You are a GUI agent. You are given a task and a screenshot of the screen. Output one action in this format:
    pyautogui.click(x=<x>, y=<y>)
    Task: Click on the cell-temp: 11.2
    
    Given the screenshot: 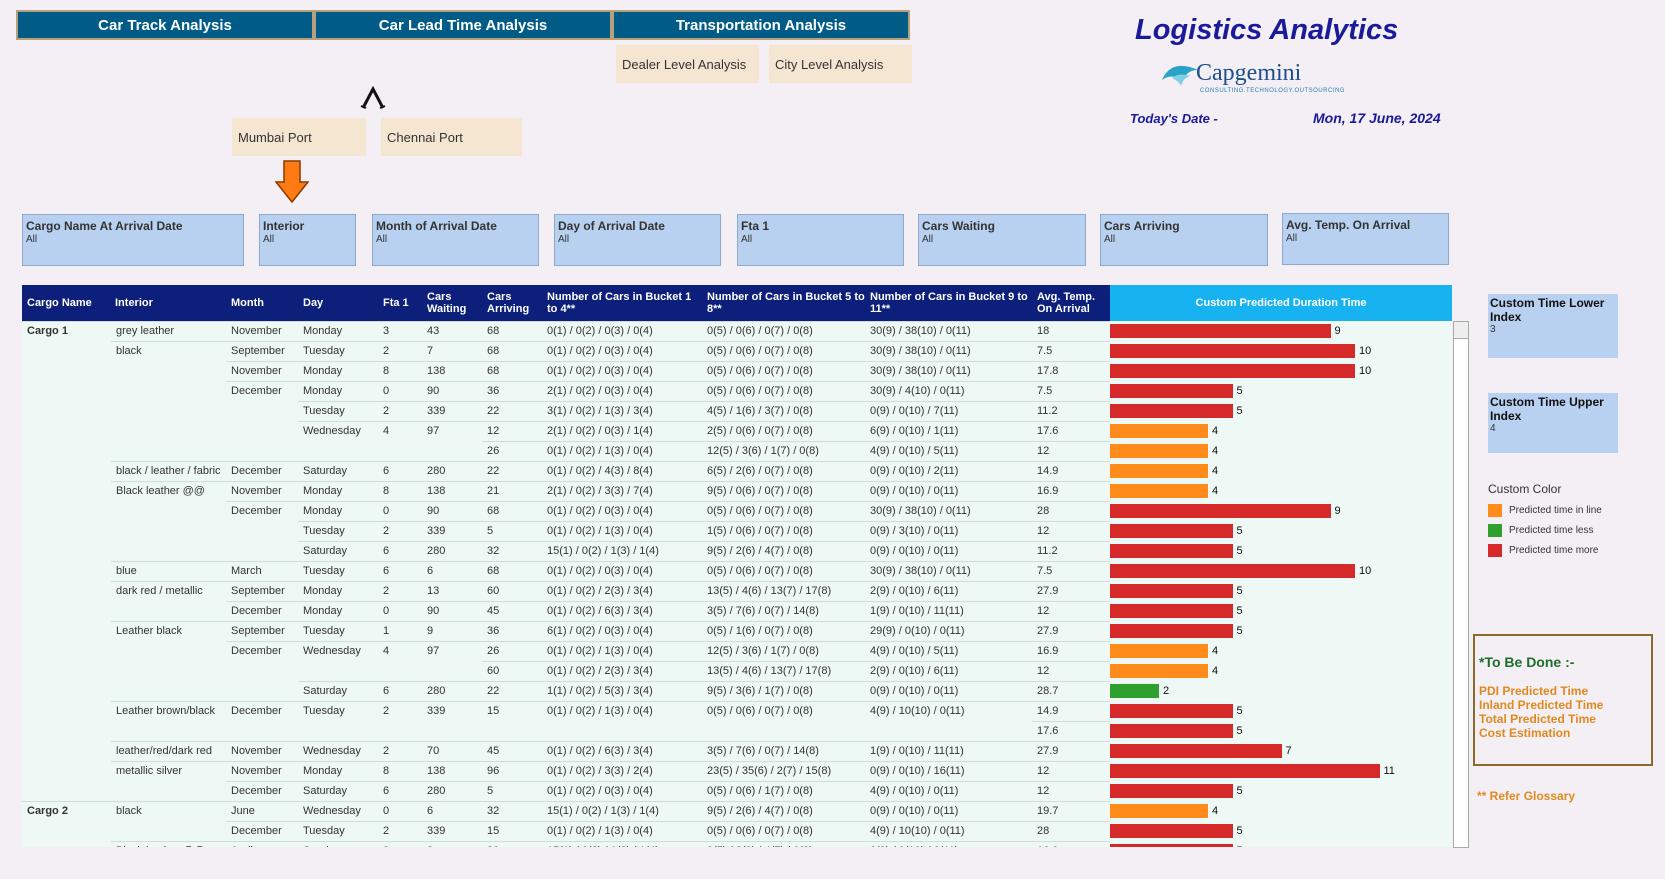 What is the action you would take?
    pyautogui.click(x=1047, y=411)
    